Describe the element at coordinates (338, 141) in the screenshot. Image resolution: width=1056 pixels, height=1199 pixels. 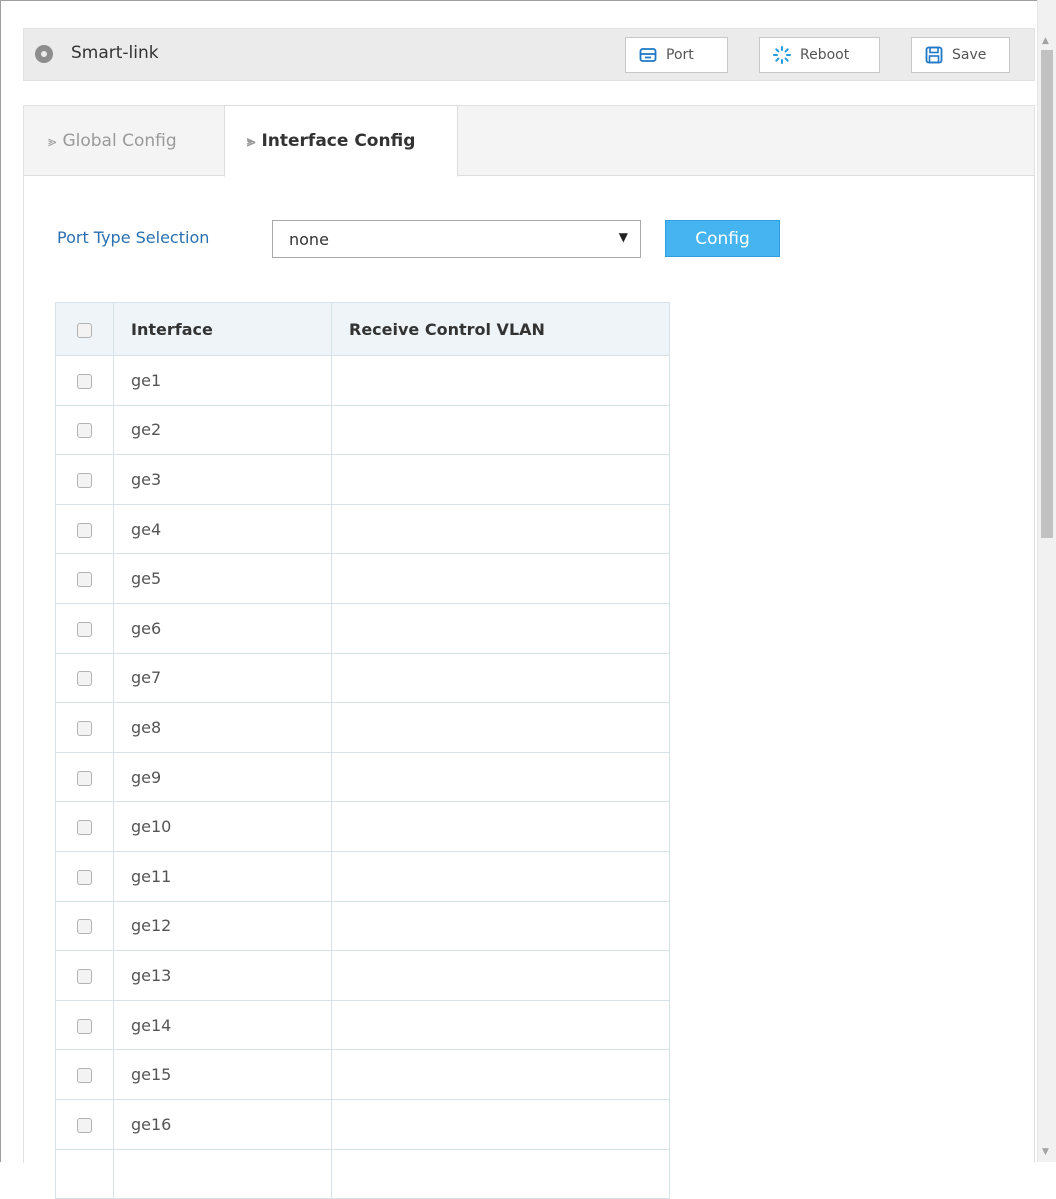
I see `tab-label: Interface Config` at that location.